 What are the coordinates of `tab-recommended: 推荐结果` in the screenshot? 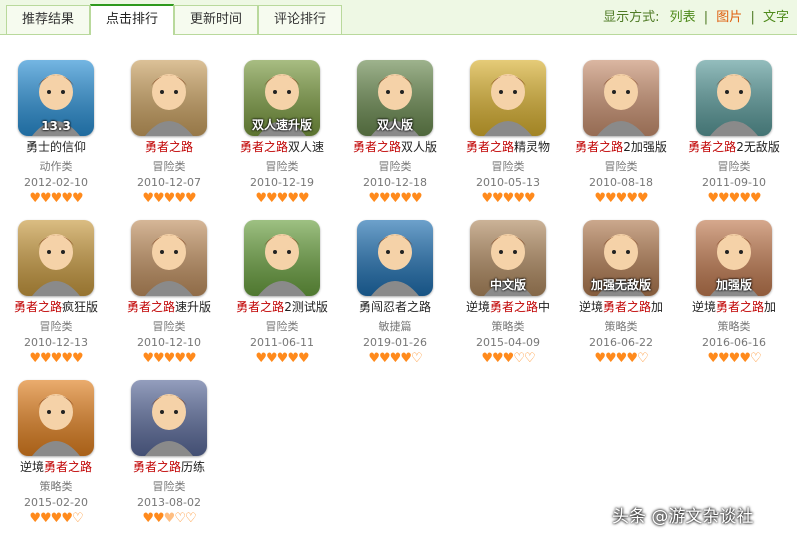 It's located at (48, 19).